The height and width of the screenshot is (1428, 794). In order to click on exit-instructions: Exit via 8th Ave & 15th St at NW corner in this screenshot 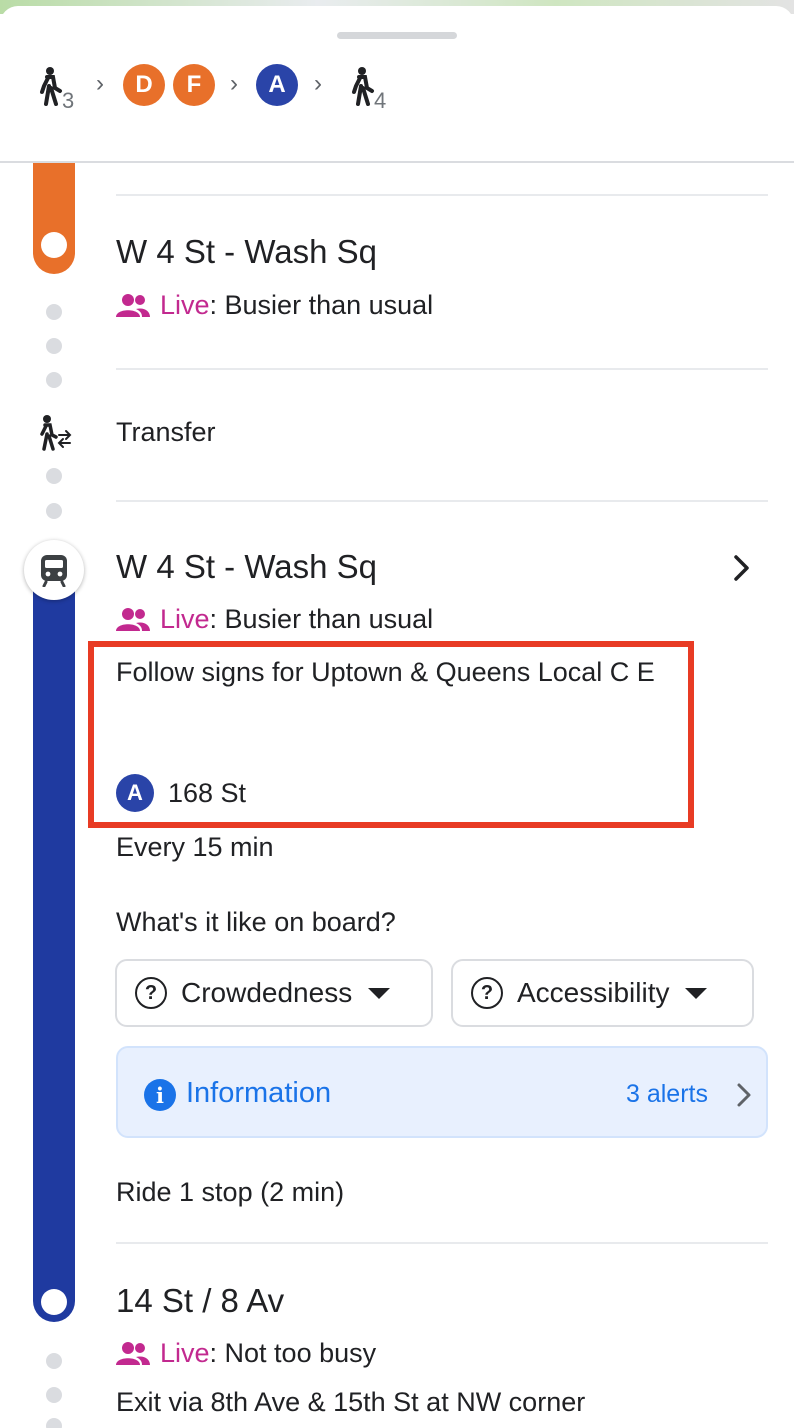, I will do `click(351, 1402)`.